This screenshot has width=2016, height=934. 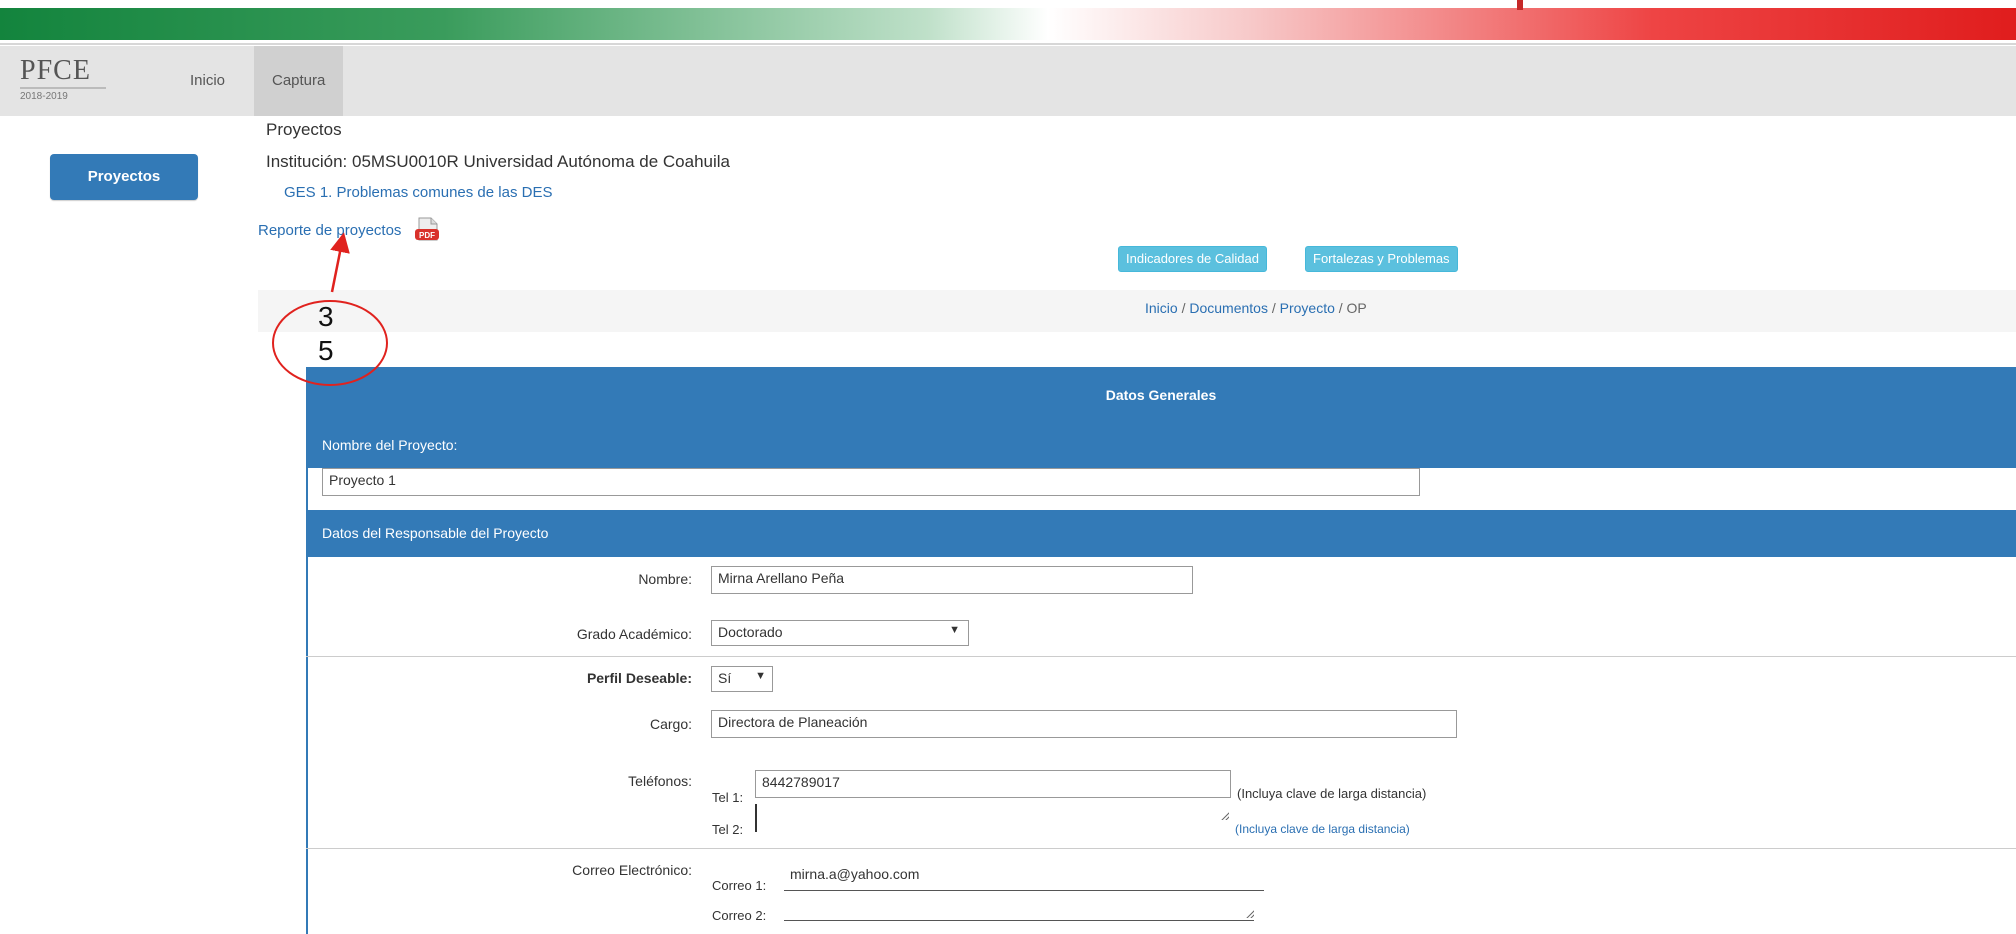 I want to click on pfce-logo: PFCE 2018-2019, so click(x=75, y=82).